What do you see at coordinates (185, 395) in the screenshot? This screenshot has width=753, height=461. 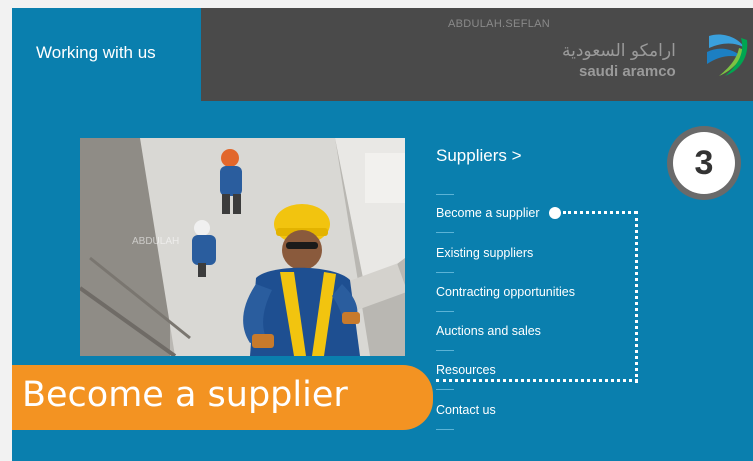 I see `caption-text: Become a supplier` at bounding box center [185, 395].